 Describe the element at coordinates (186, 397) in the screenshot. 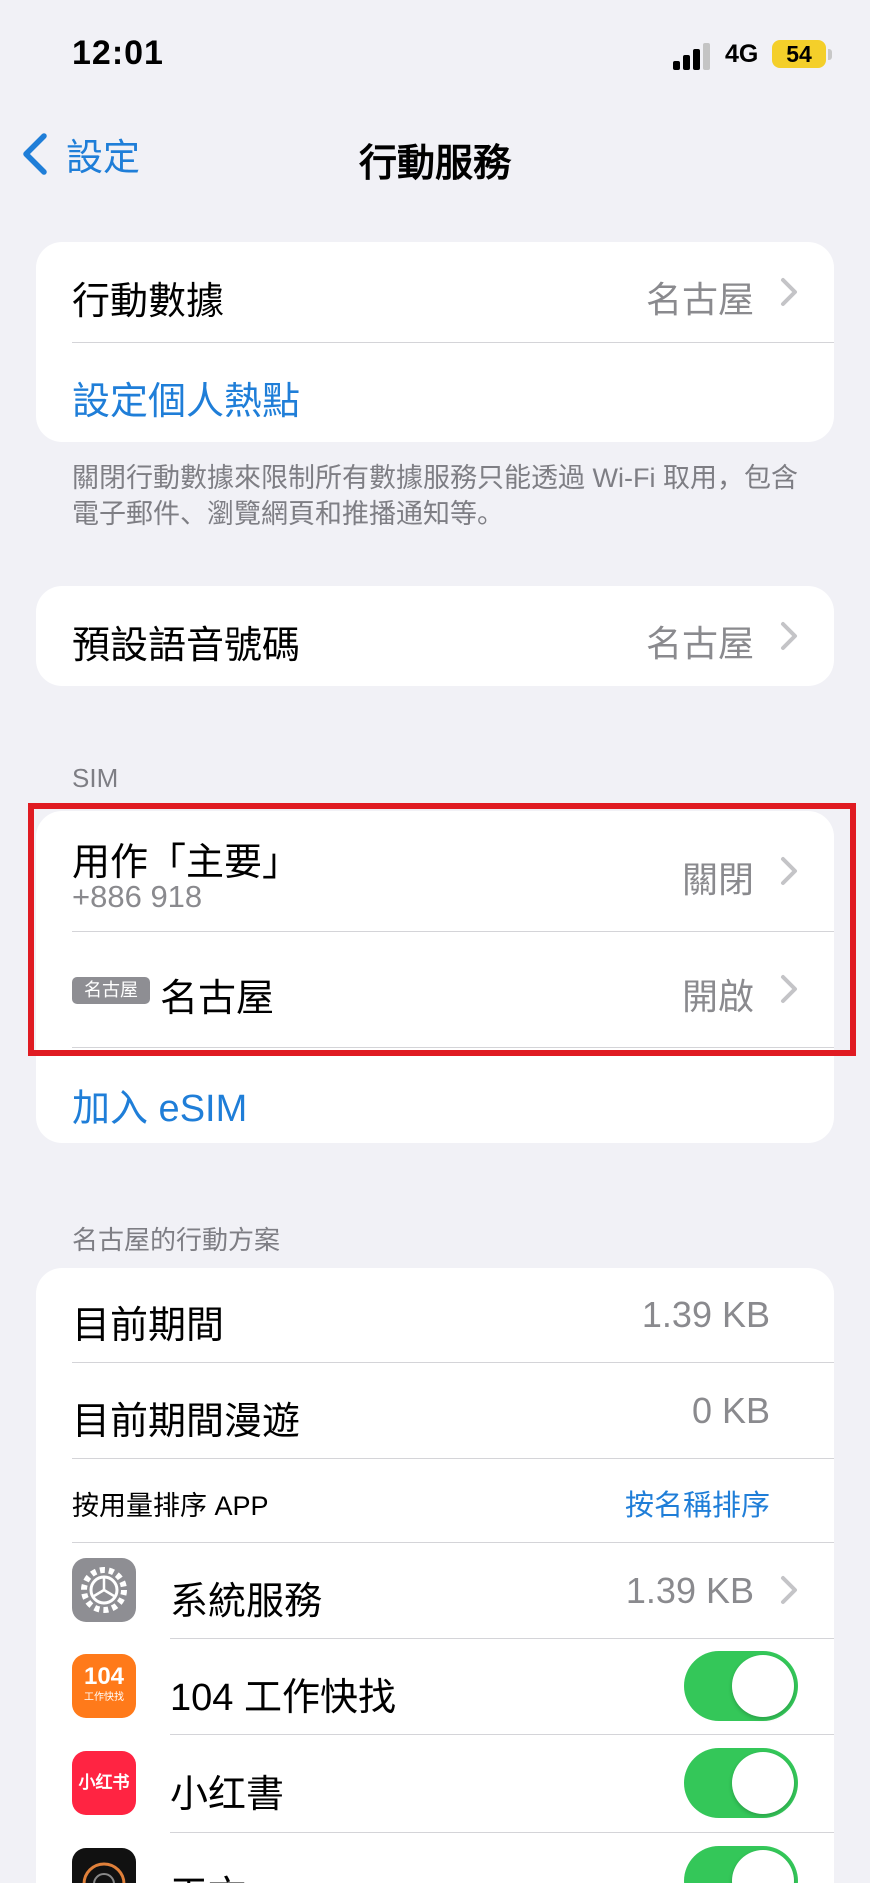

I see `personal-hotspot-link: 設定個人熱點` at that location.